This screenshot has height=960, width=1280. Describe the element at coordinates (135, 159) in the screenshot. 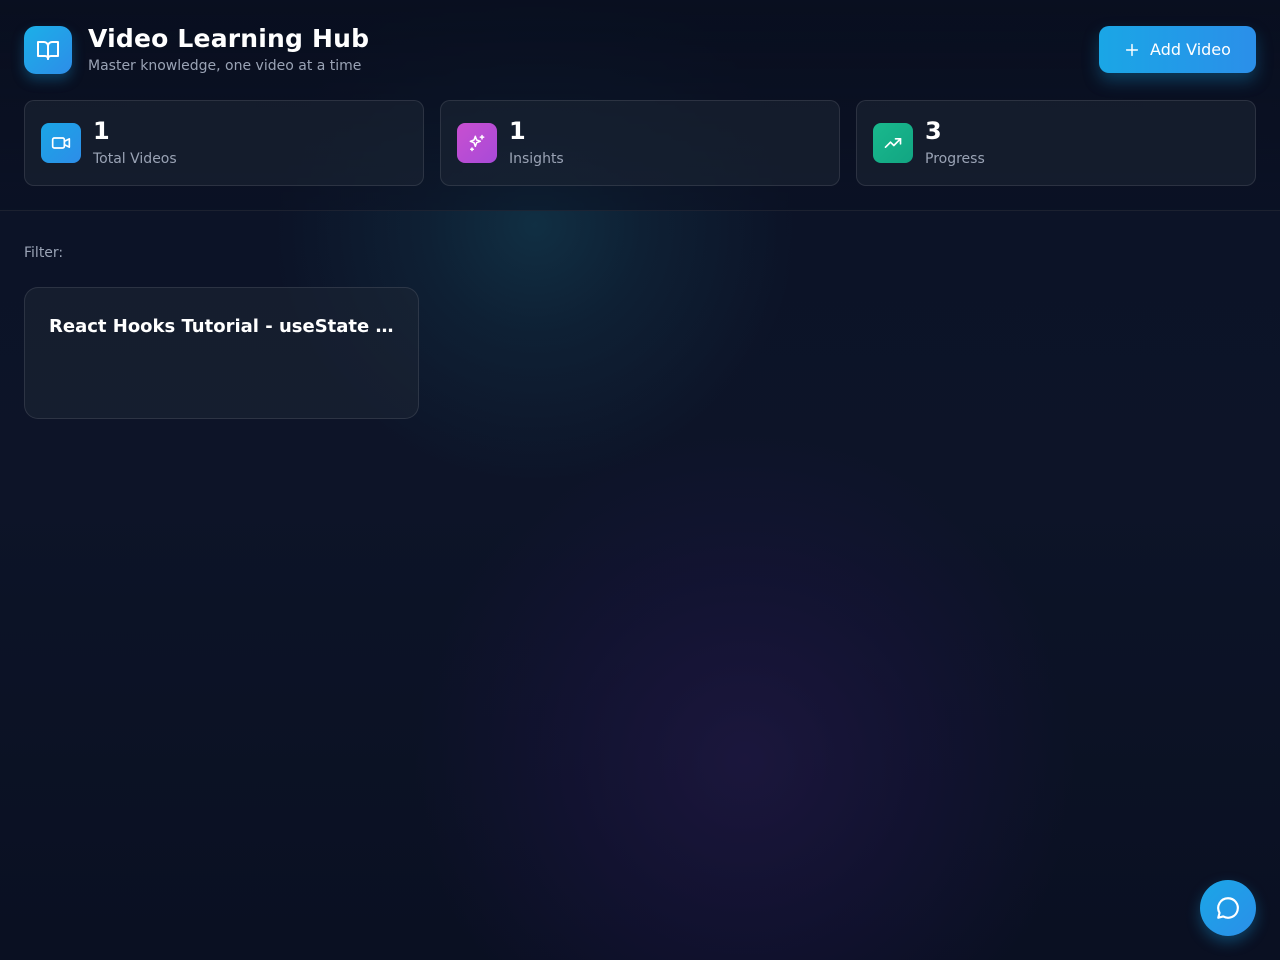

I see `stat-label: Total Videos` at that location.